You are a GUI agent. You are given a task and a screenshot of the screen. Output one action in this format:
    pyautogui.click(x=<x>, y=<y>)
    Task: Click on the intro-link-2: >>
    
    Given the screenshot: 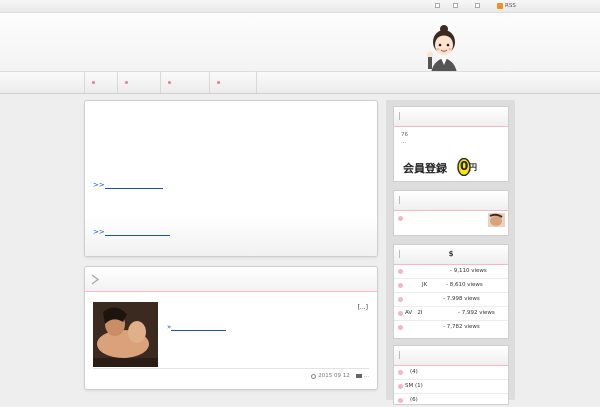 What is the action you would take?
    pyautogui.click(x=131, y=232)
    